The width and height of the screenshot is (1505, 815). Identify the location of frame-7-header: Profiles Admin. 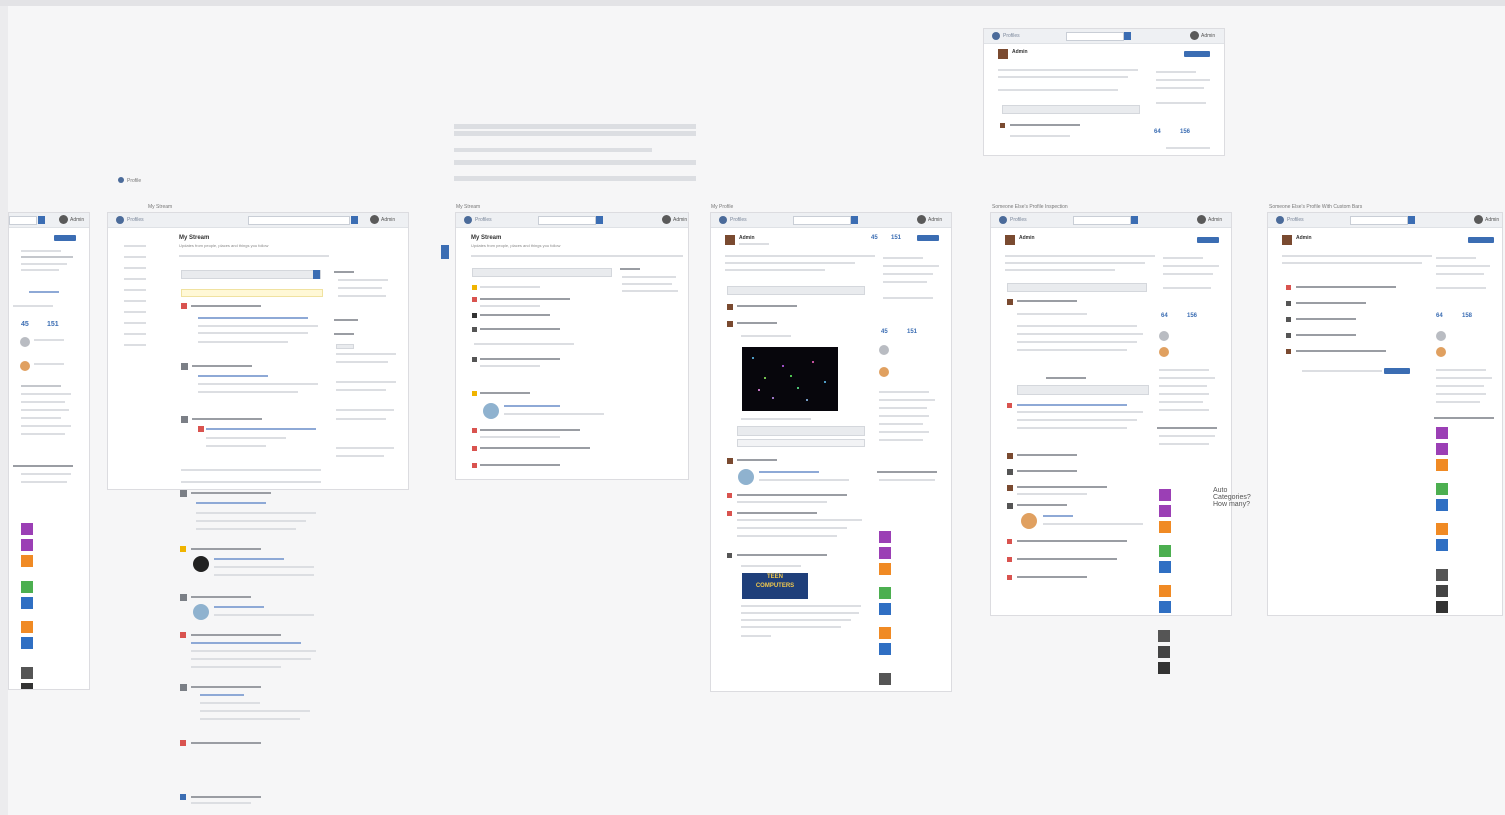
(1104, 36).